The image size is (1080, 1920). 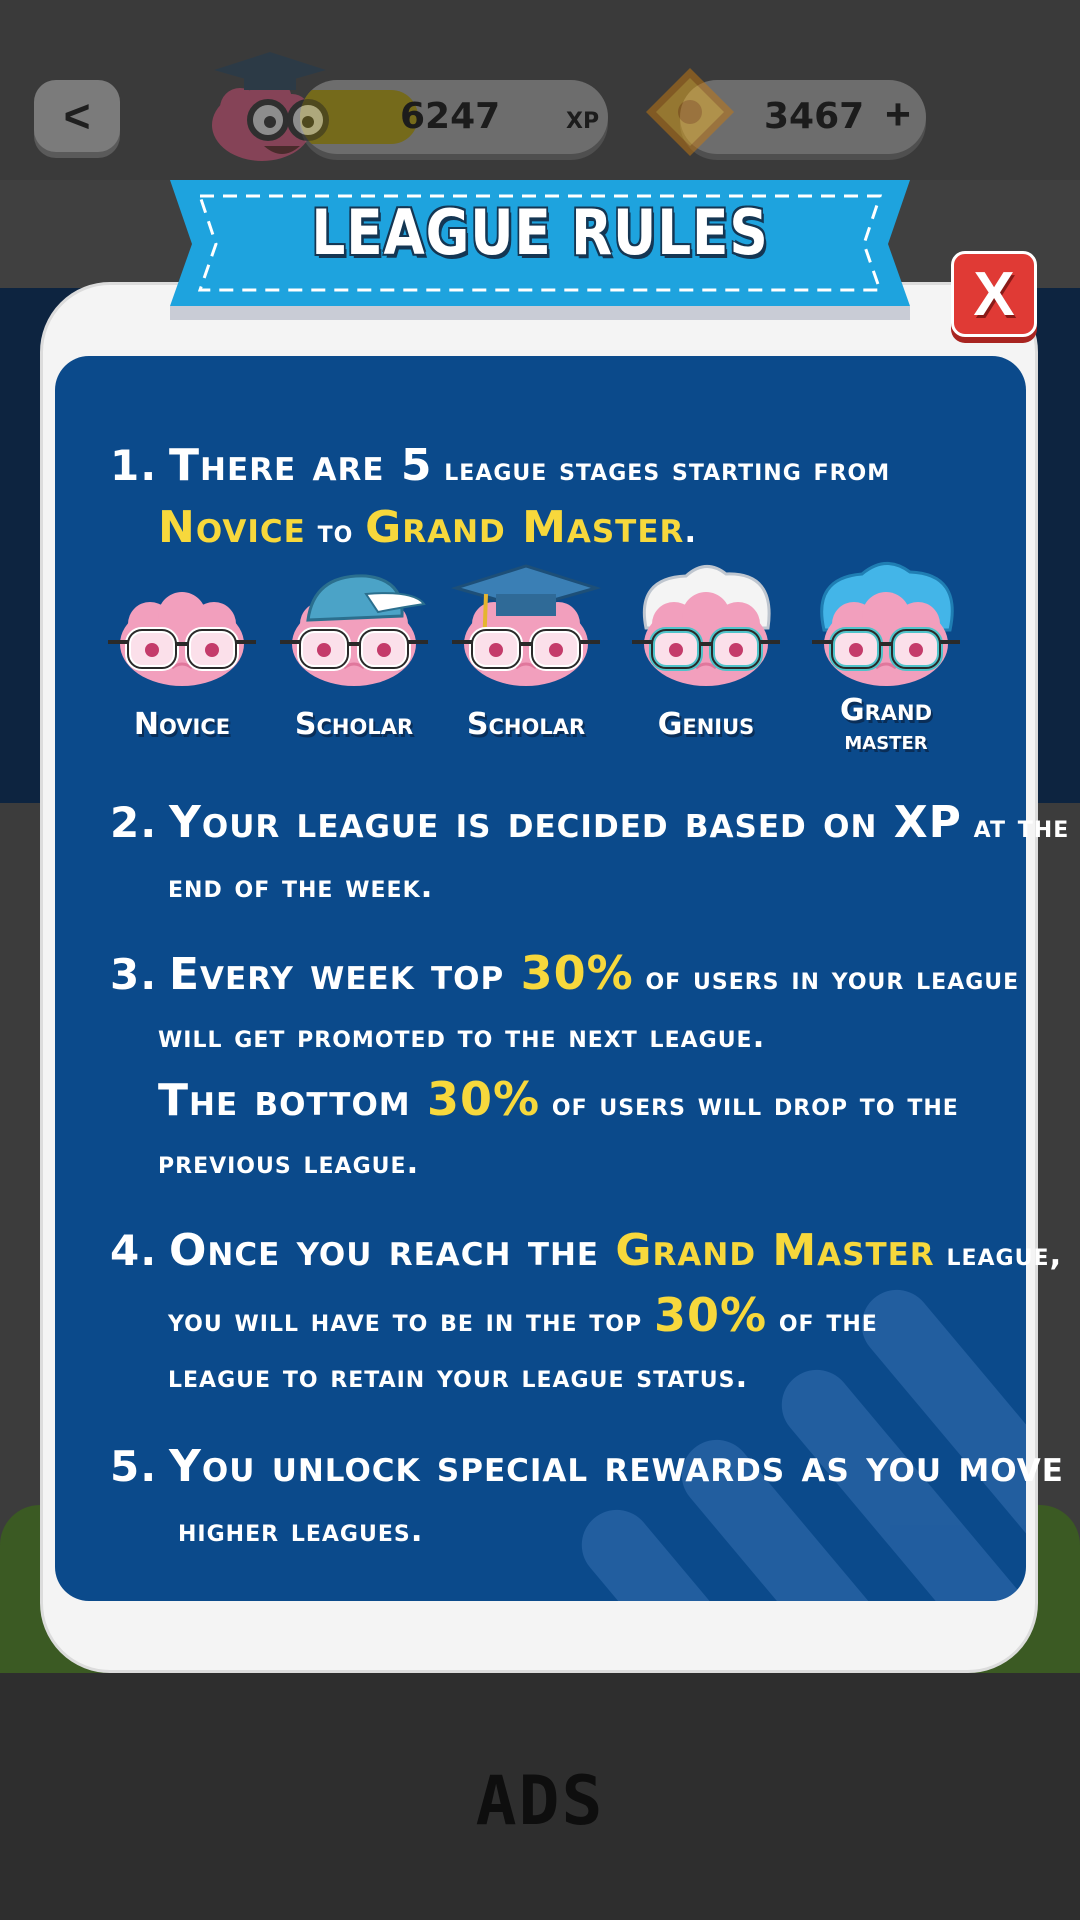 I want to click on ads-label: ADS, so click(x=540, y=1801).